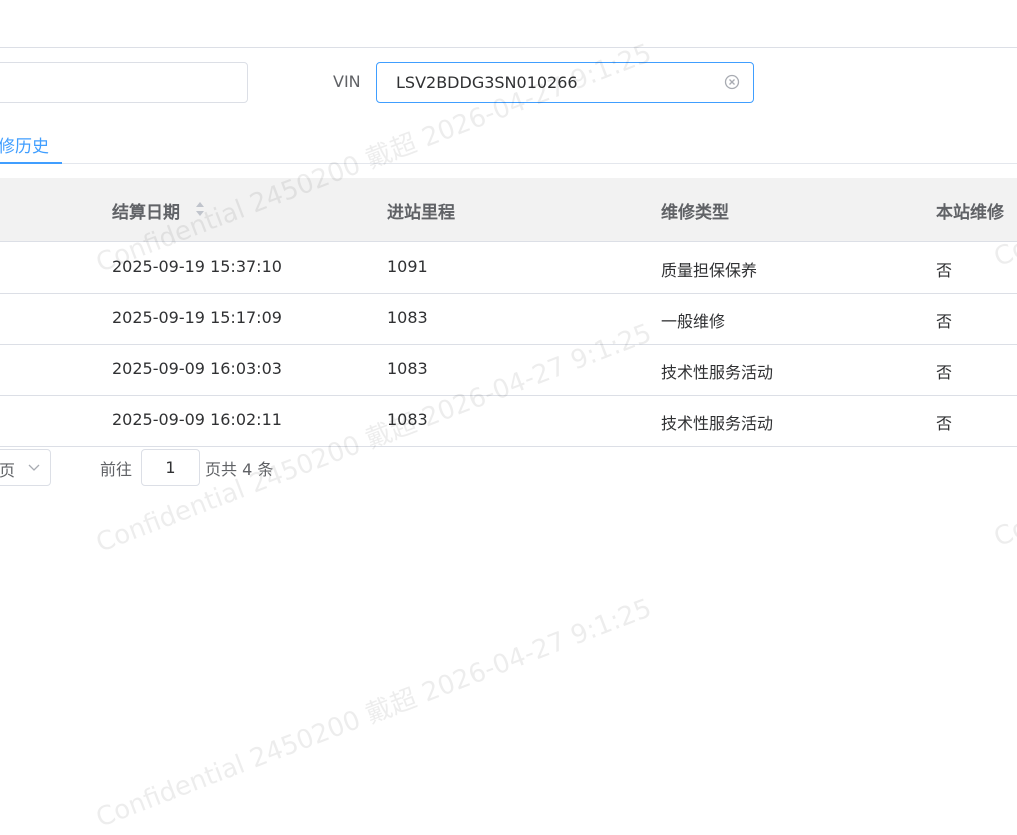  What do you see at coordinates (347, 81) in the screenshot?
I see `vin-label: VIN` at bounding box center [347, 81].